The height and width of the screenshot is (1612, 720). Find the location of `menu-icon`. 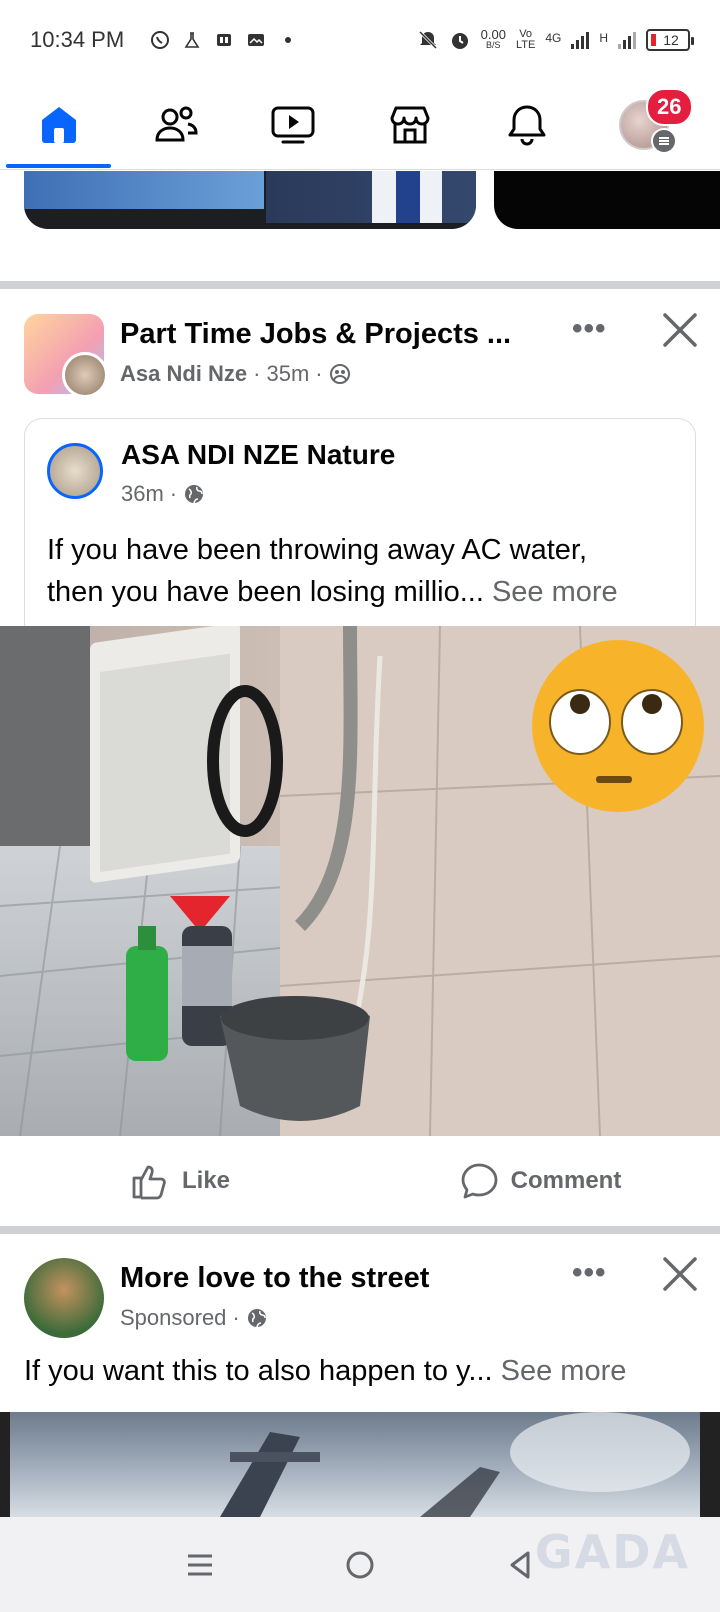

menu-icon is located at coordinates (663, 140).